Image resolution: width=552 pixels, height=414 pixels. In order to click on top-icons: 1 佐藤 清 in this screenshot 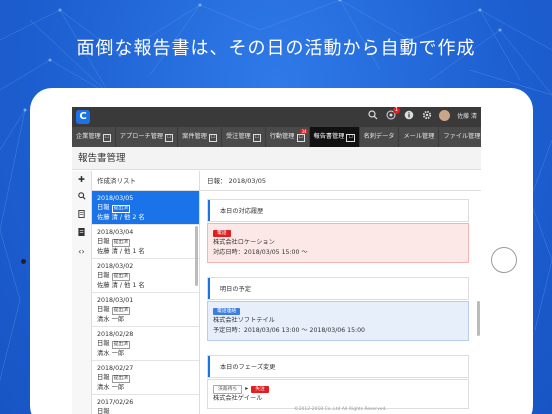, I will do `click(422, 114)`.